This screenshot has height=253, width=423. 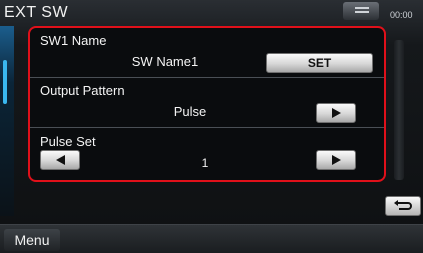 What do you see at coordinates (73, 40) in the screenshot?
I see `sw1-name-label: SW1 Name` at bounding box center [73, 40].